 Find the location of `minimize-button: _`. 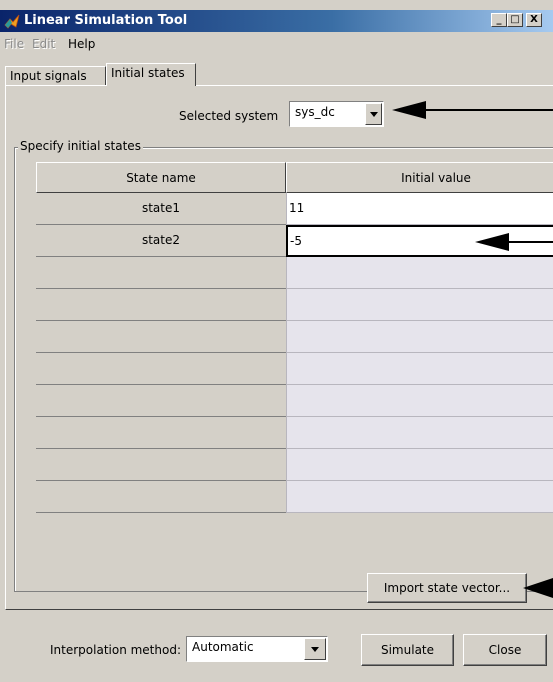

minimize-button: _ is located at coordinates (499, 20).